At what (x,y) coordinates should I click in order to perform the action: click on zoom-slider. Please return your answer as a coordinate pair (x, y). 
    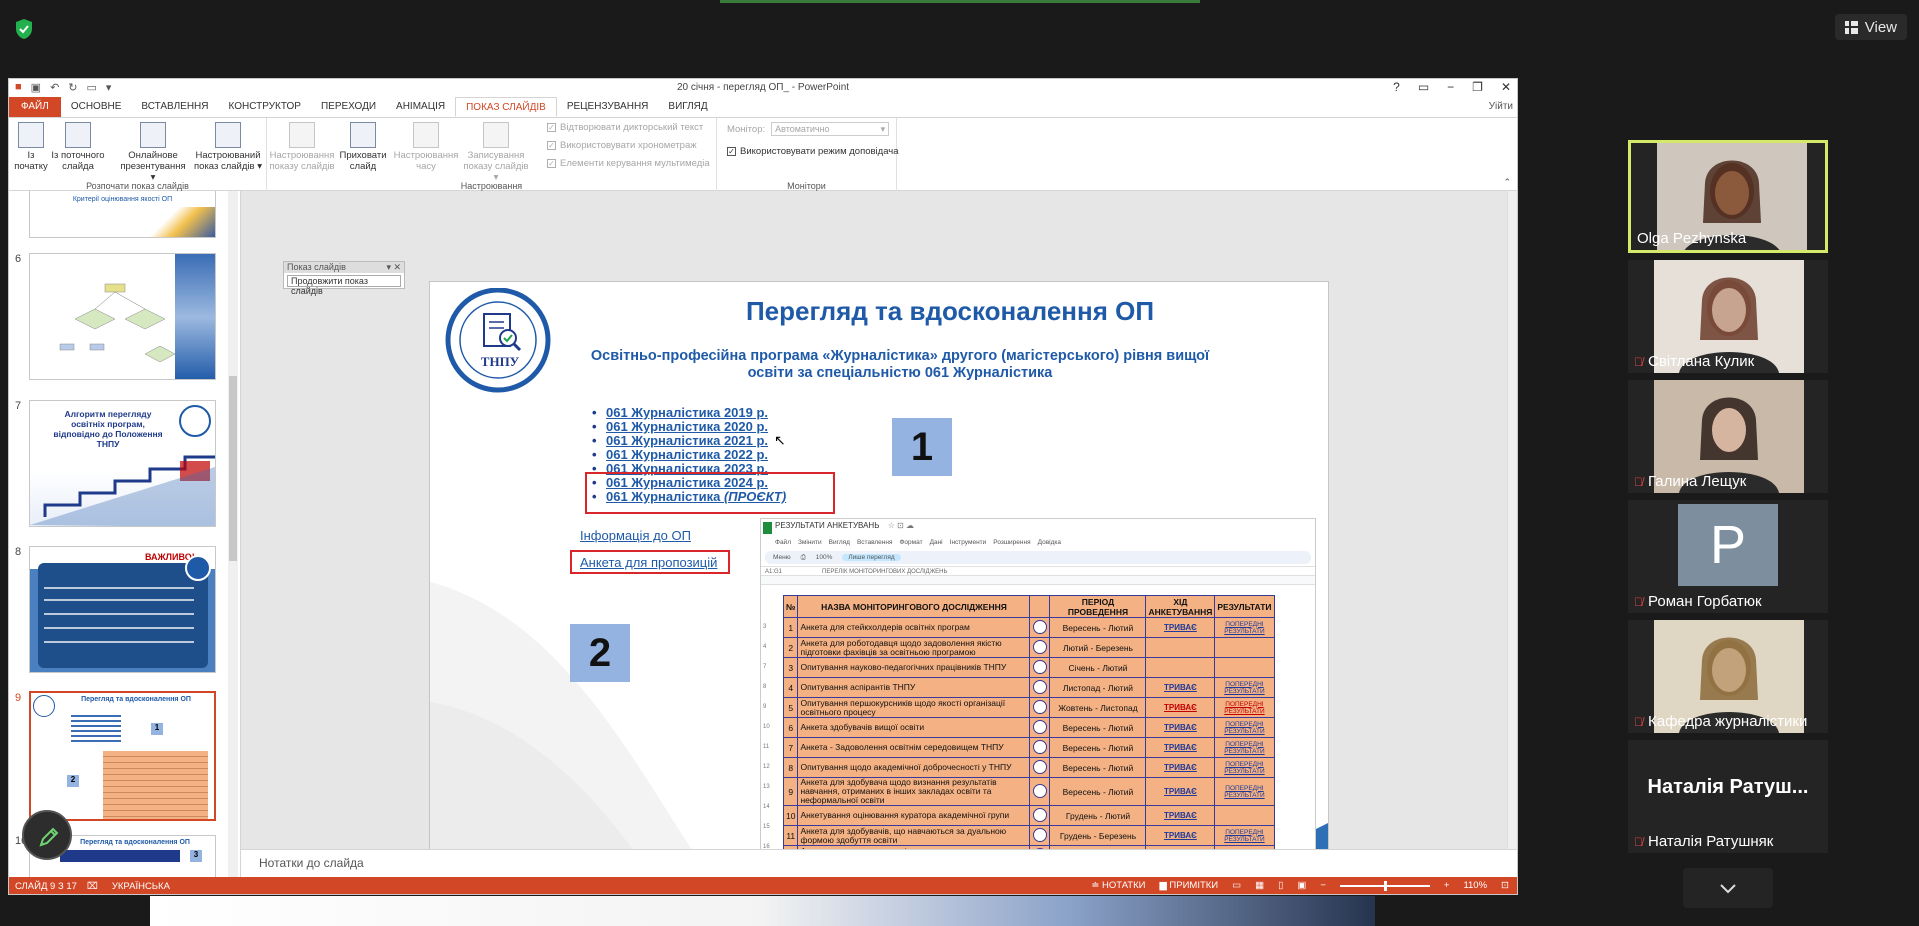
    Looking at the image, I should click on (1384, 885).